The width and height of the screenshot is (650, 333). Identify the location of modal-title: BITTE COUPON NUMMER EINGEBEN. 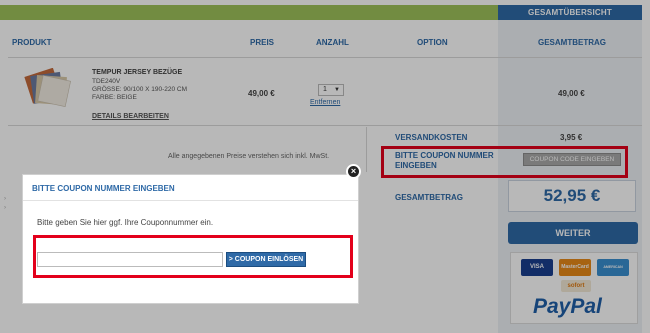
(190, 188).